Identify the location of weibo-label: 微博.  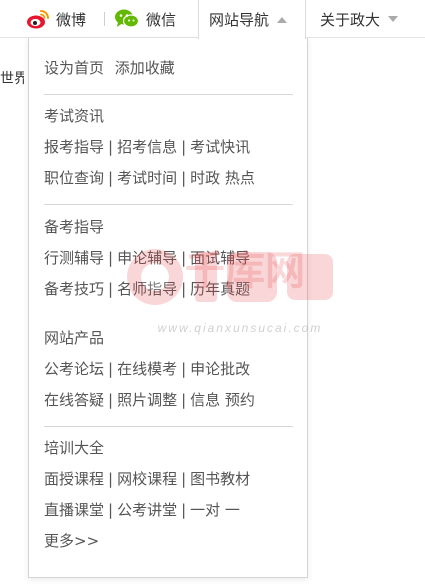
(71, 19).